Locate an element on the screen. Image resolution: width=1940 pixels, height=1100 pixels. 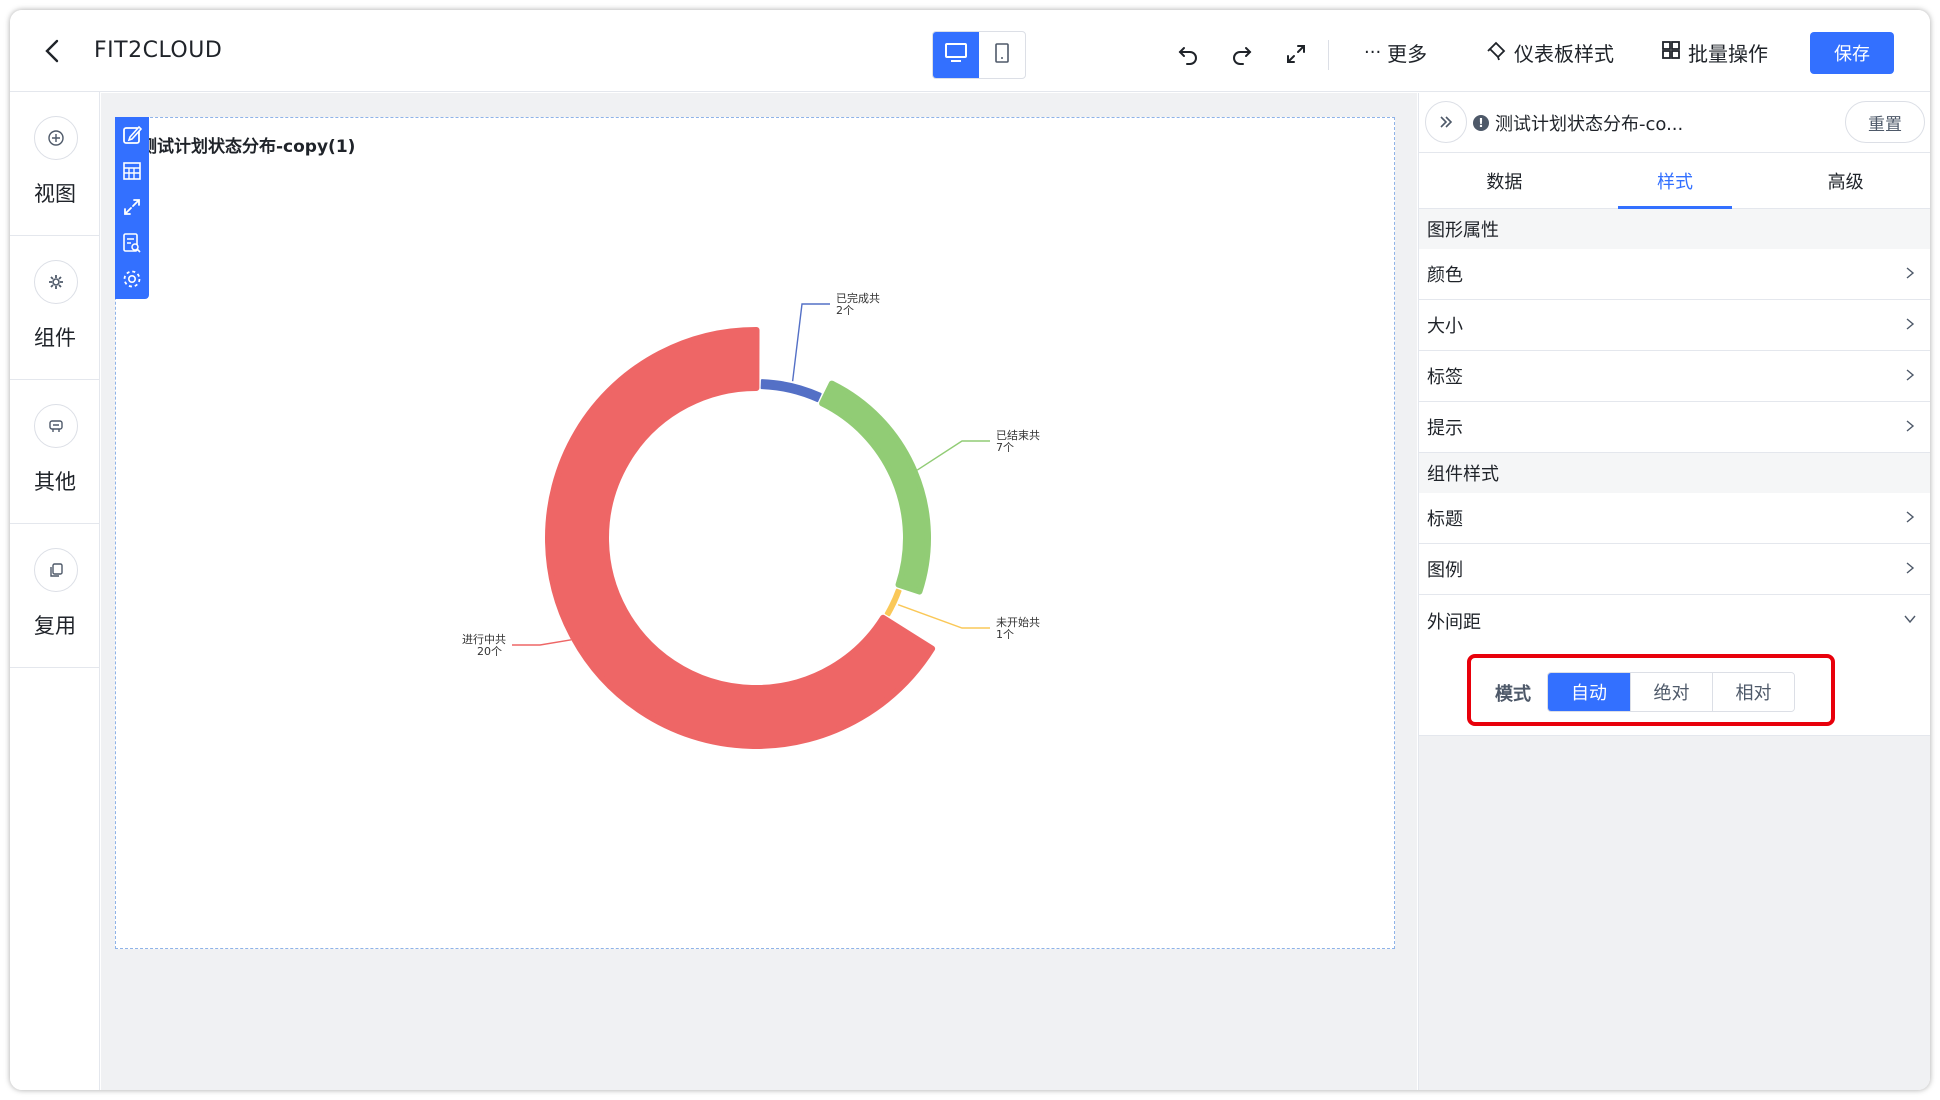
tab-style: 样式 is located at coordinates (1675, 180).